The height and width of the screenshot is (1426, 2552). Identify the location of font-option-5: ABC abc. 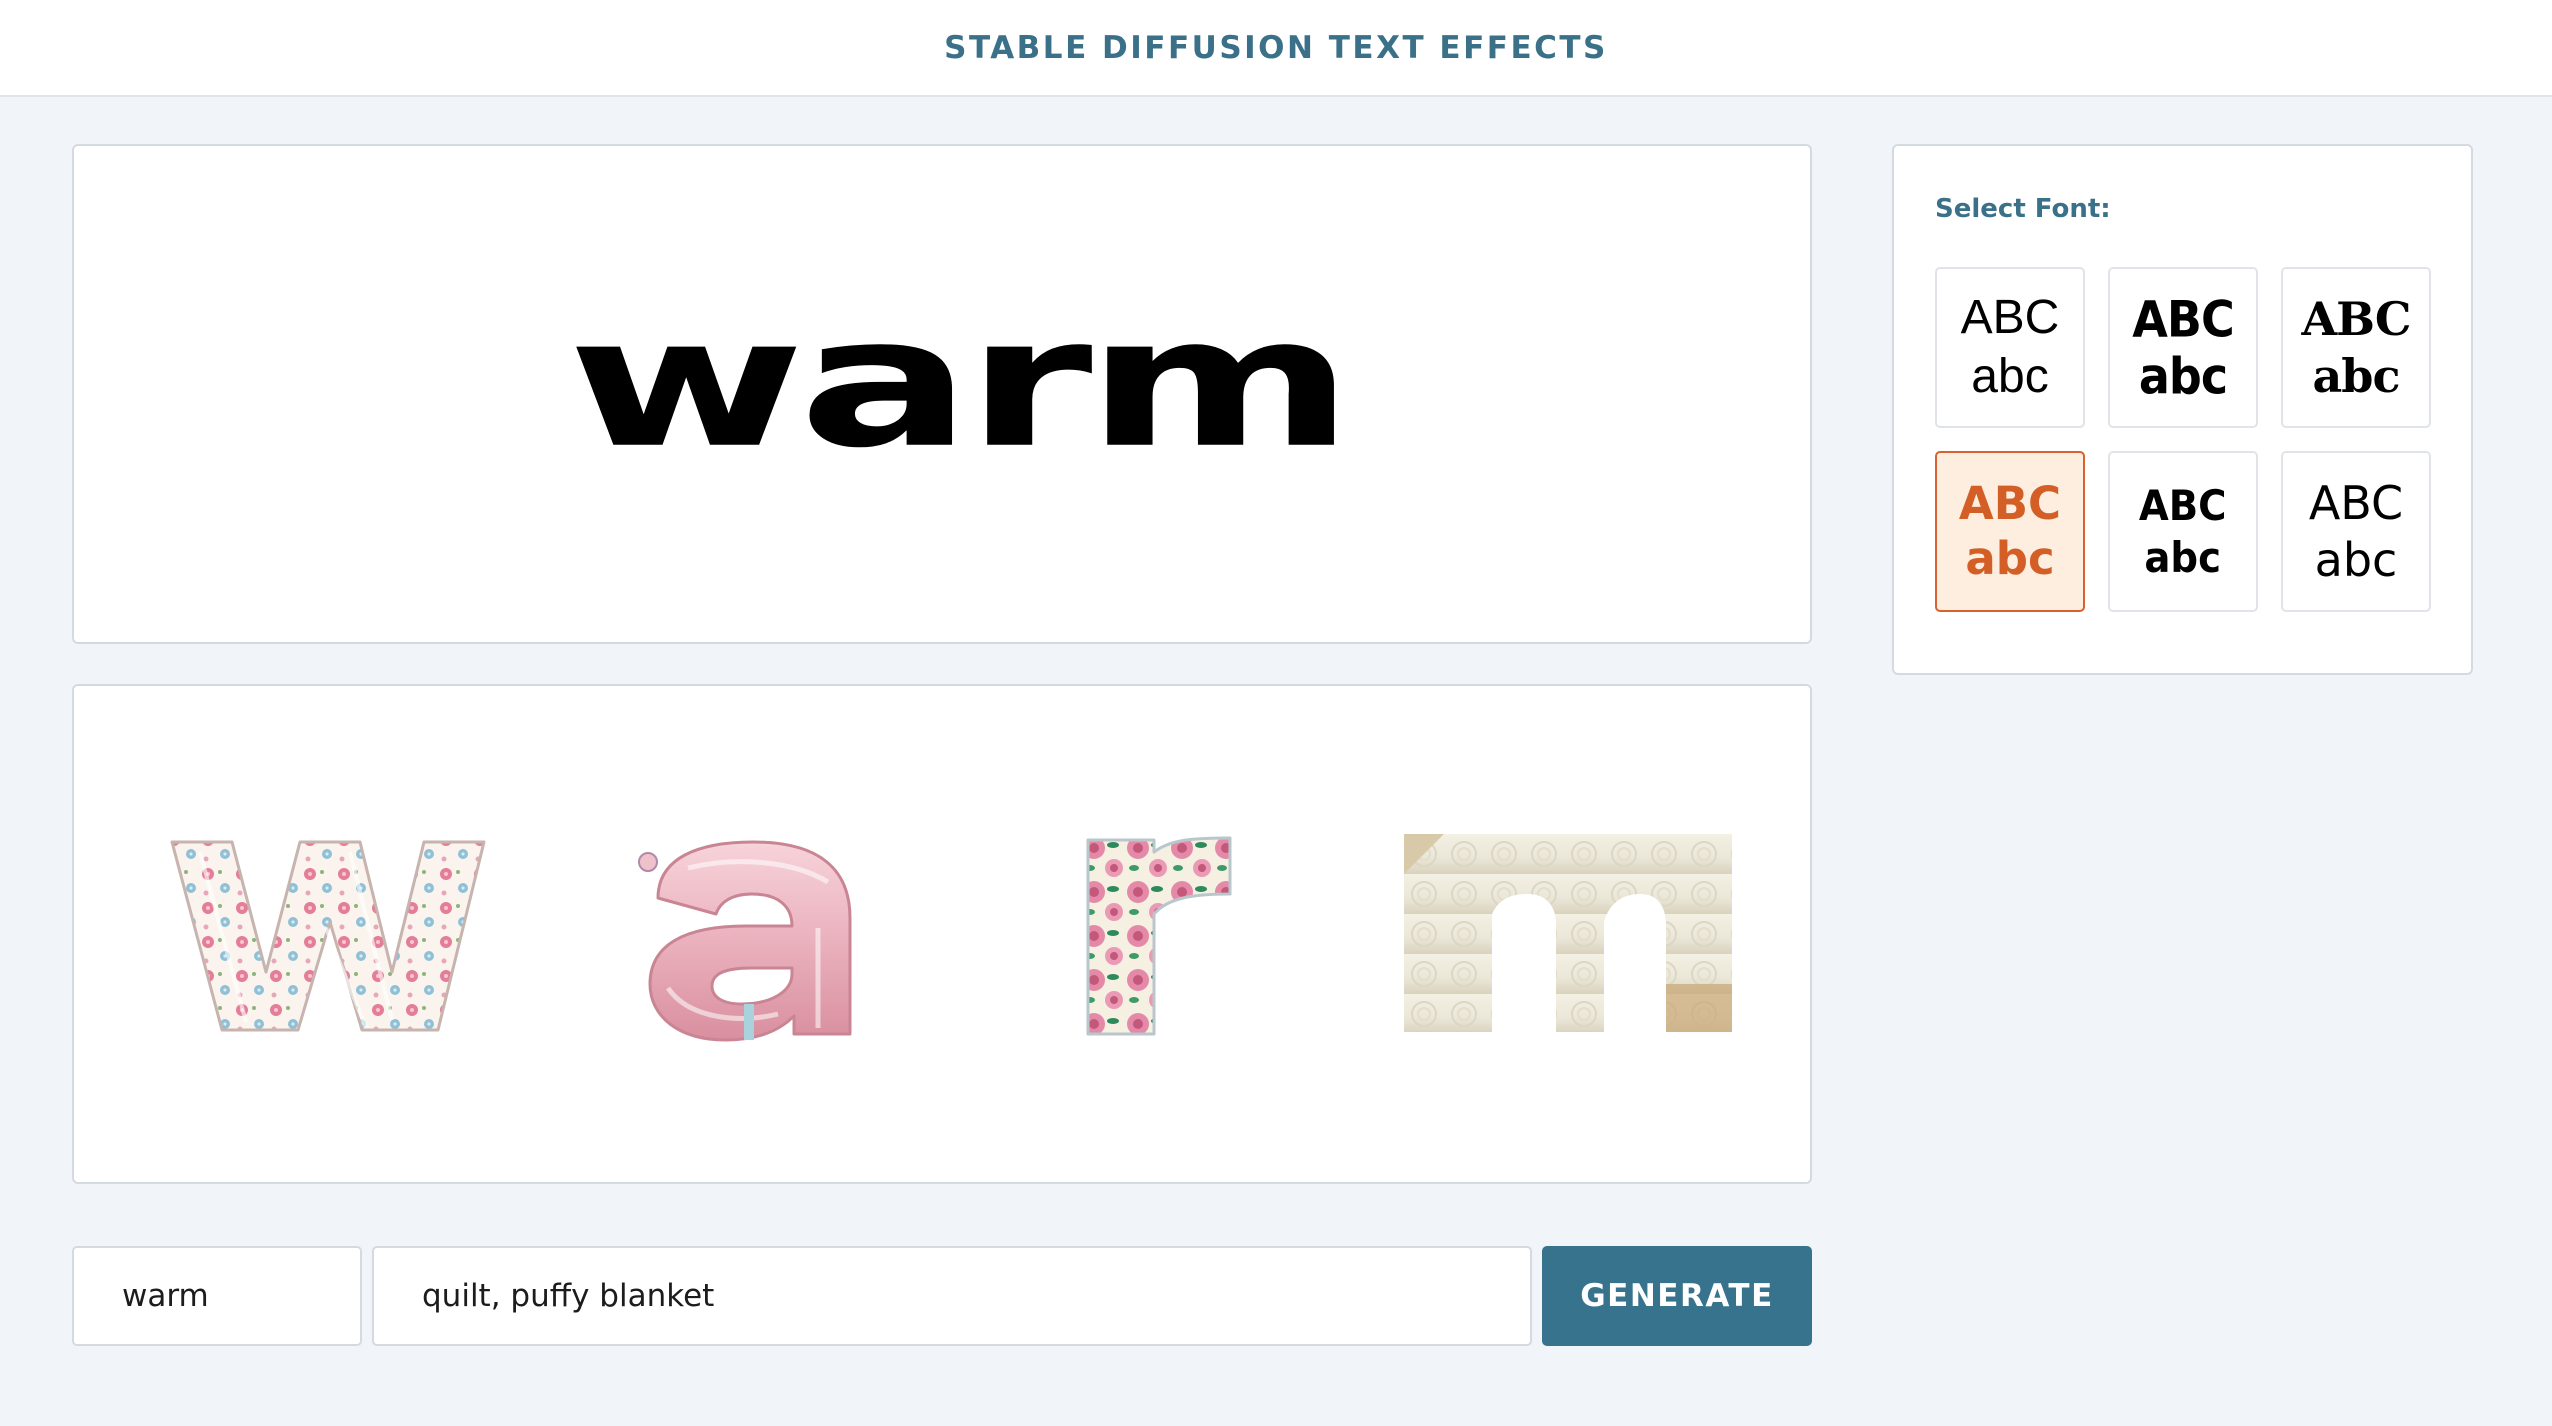
(2183, 531).